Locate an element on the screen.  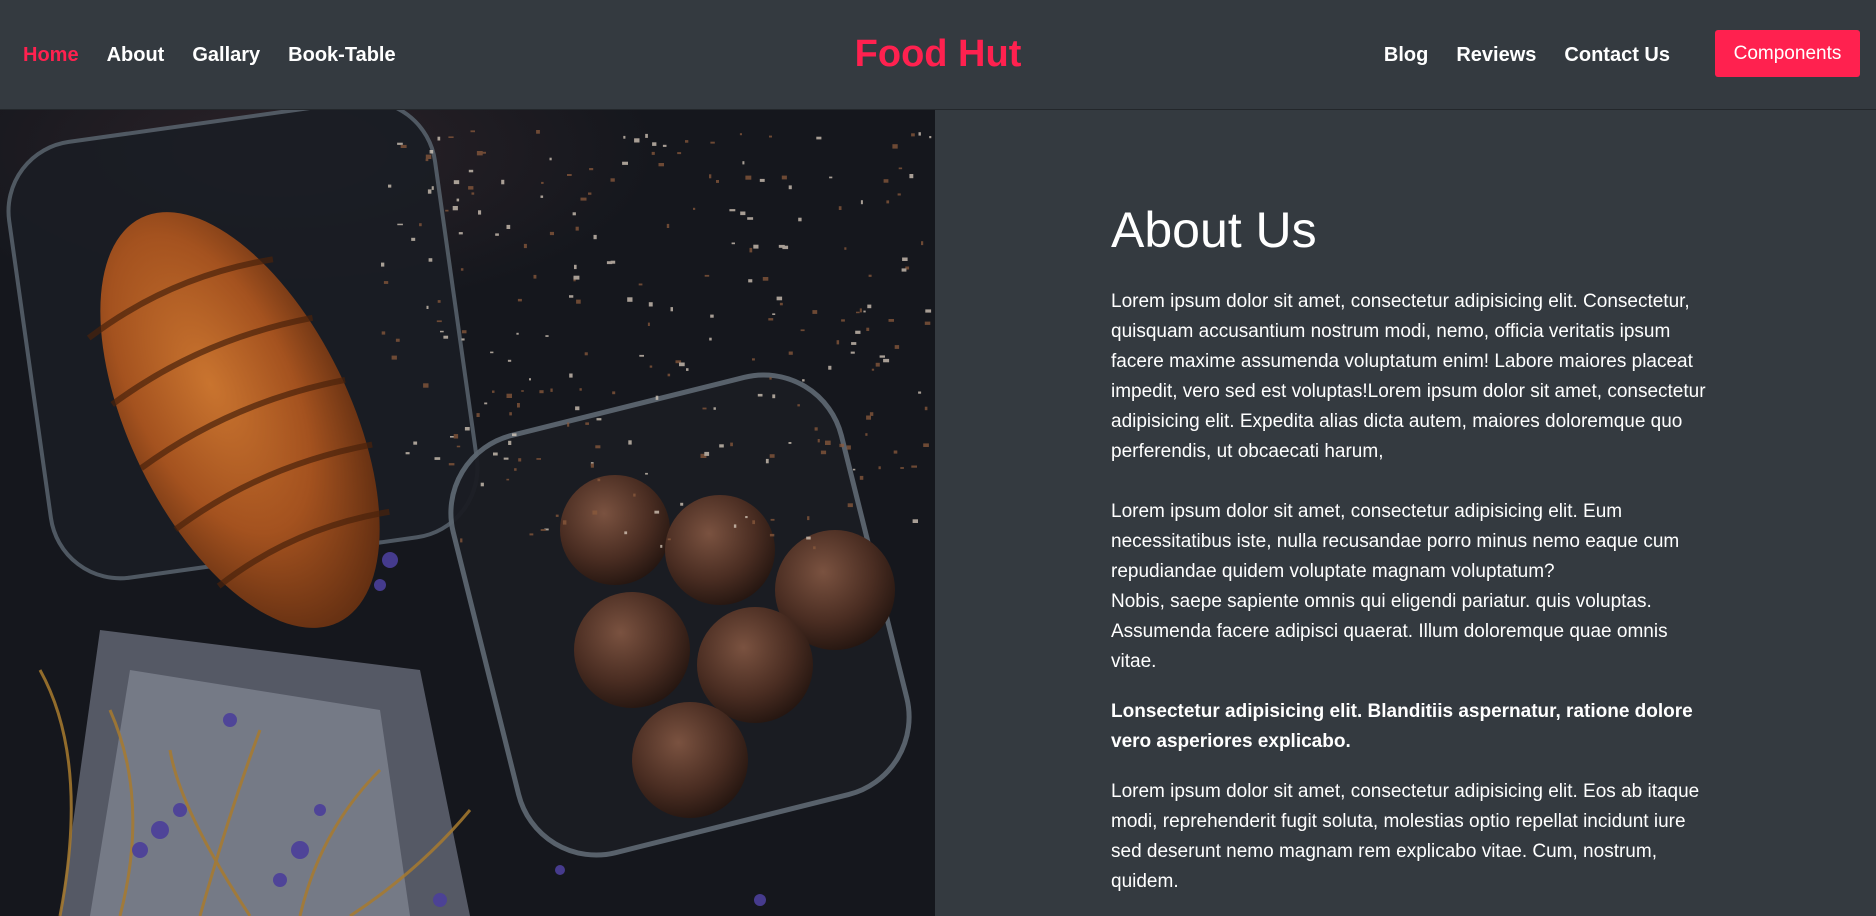
nav-home-link: Home is located at coordinates (51, 55).